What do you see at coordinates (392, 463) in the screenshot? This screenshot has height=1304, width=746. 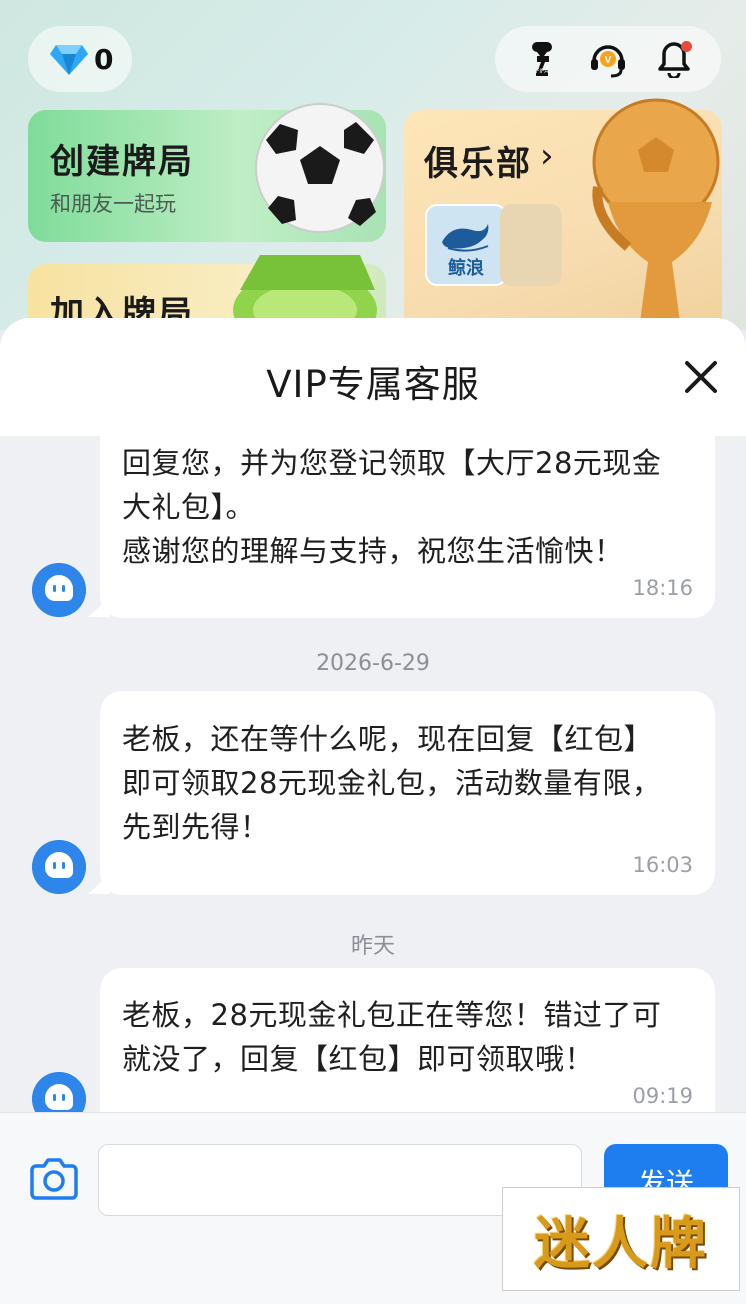 I see `message-line: 回复您，并为您登记领取【大厅28元现金` at bounding box center [392, 463].